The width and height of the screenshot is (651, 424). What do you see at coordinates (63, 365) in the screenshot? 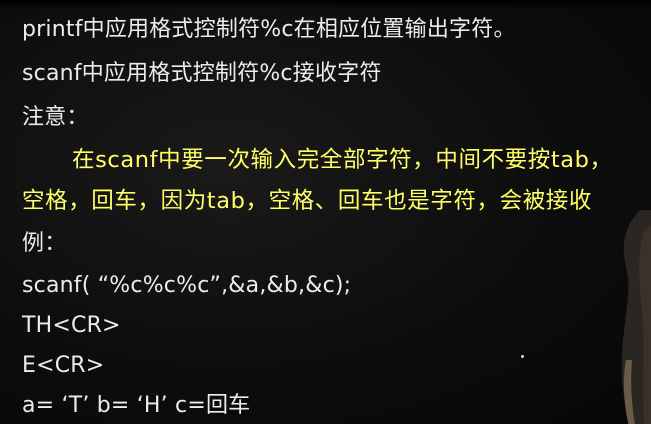
I see `example-input-2: E<CR>` at bounding box center [63, 365].